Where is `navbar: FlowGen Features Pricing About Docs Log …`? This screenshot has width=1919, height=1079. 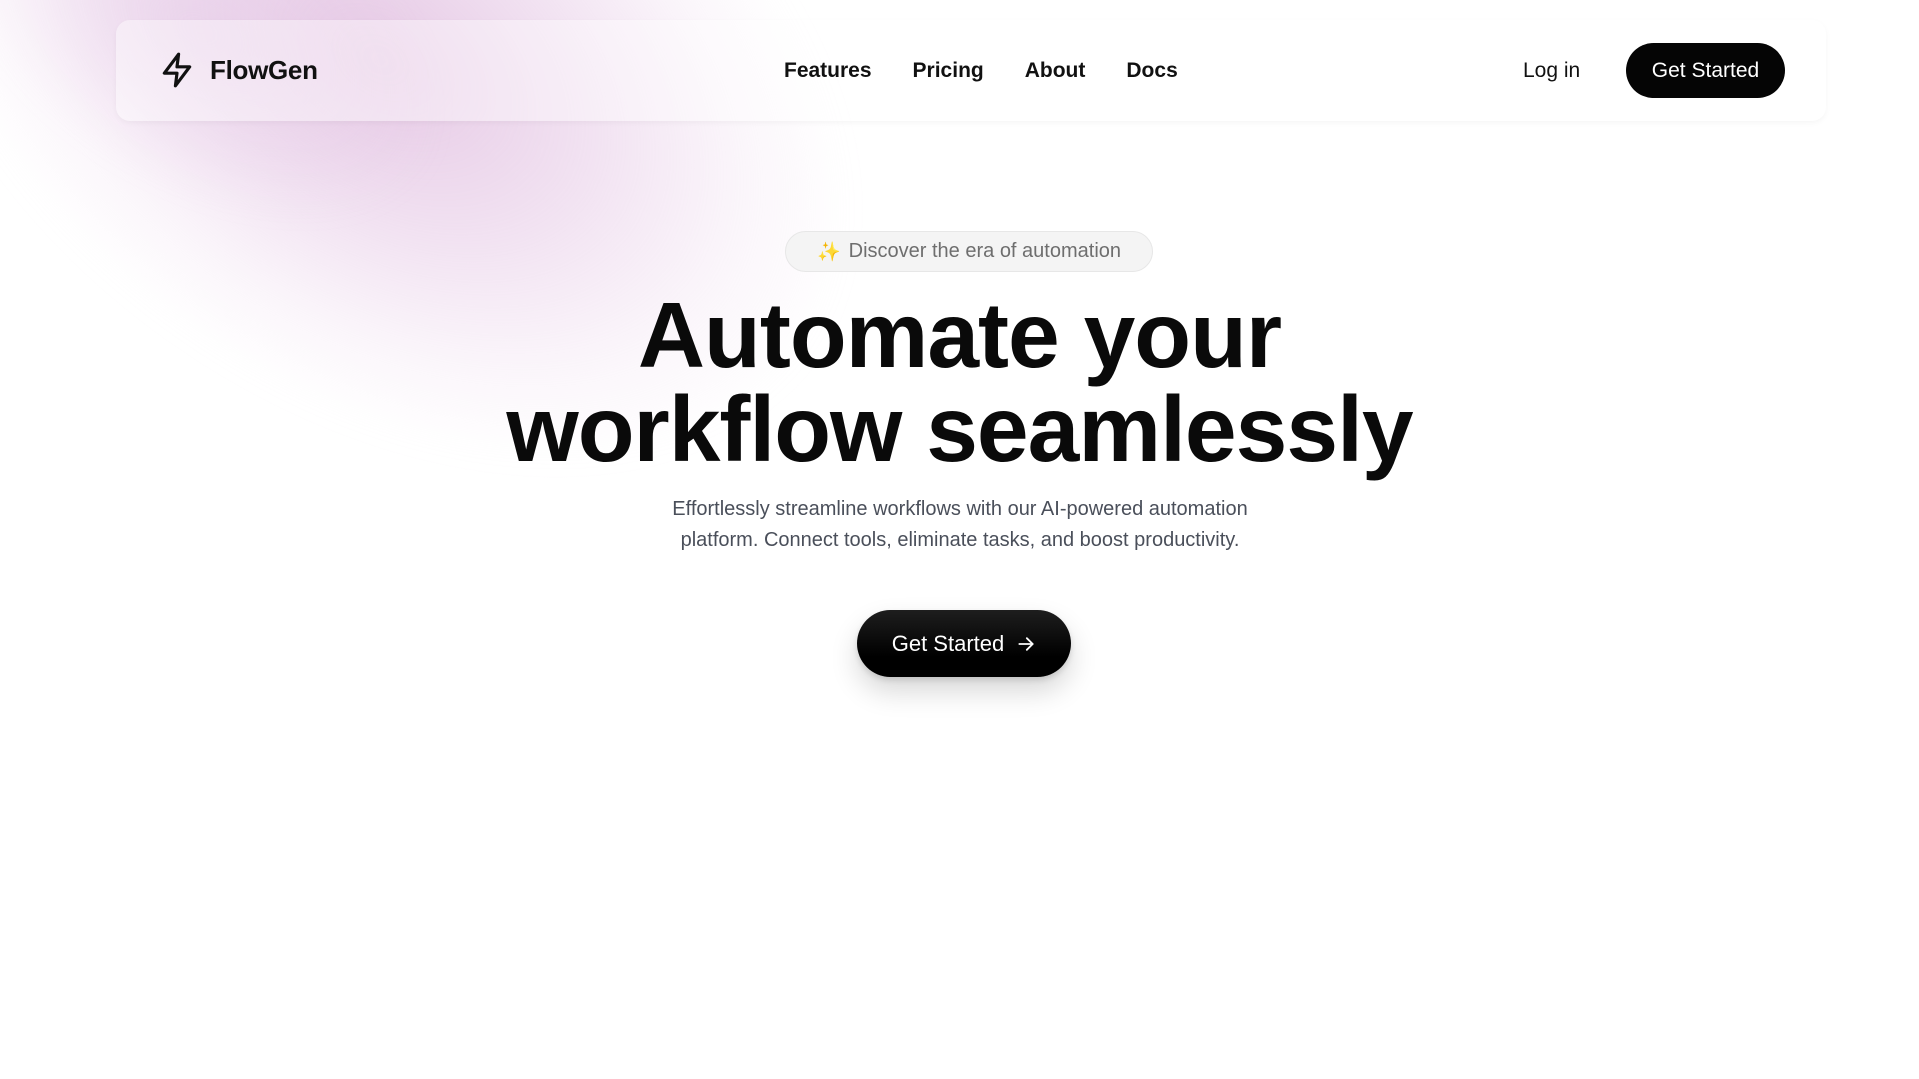
navbar: FlowGen Features Pricing About Docs Log … is located at coordinates (971, 70).